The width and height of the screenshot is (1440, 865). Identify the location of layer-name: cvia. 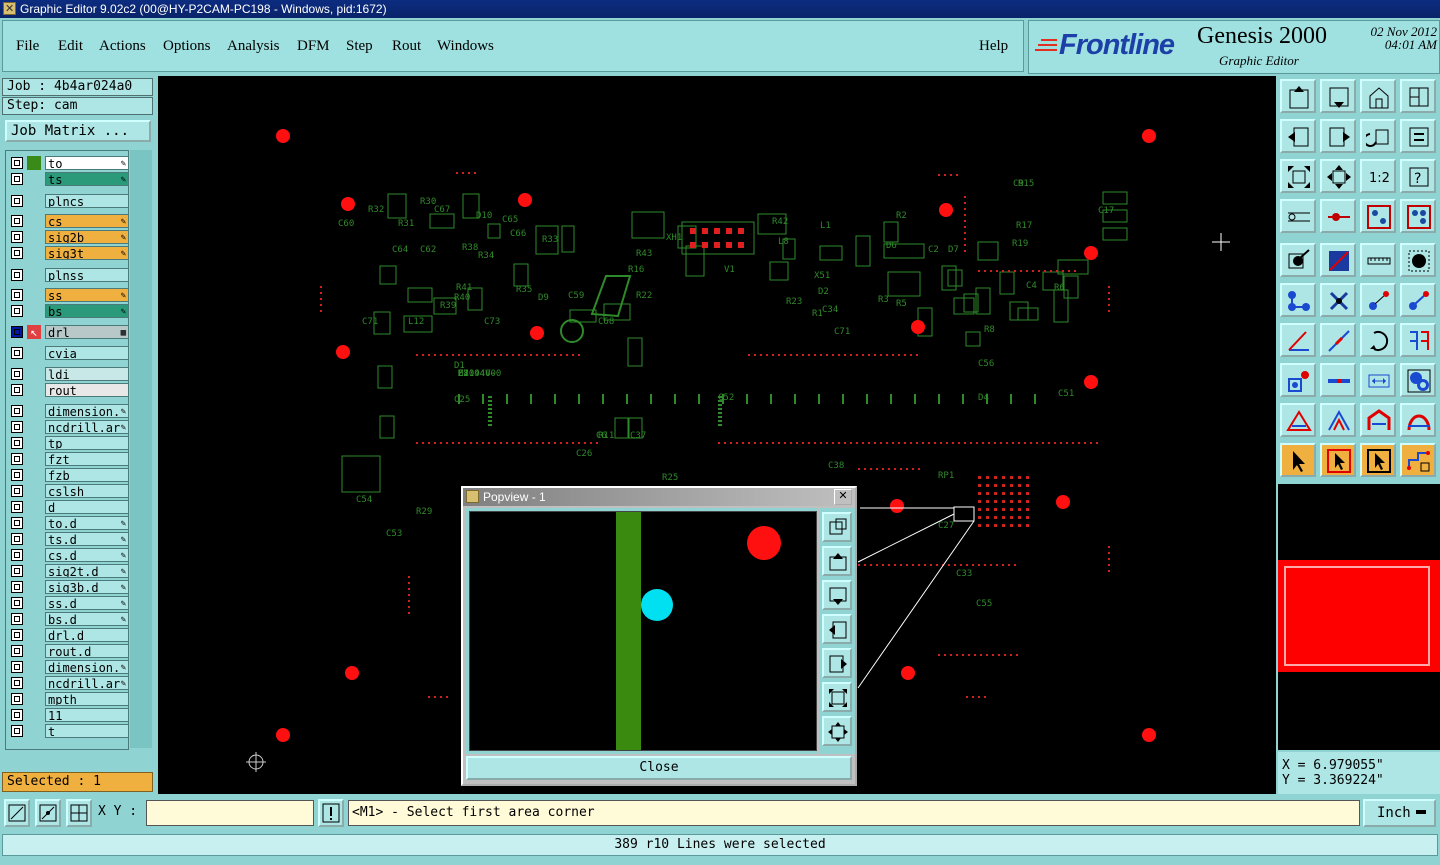
(87, 353).